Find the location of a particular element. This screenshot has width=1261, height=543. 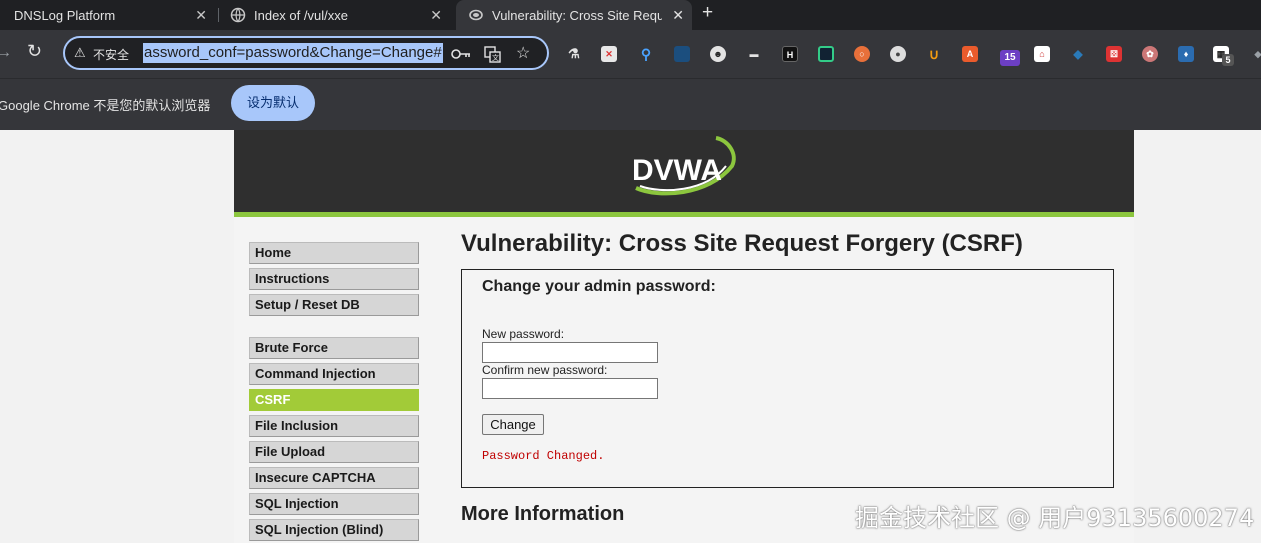

translate-icon: 文 is located at coordinates (492, 54).